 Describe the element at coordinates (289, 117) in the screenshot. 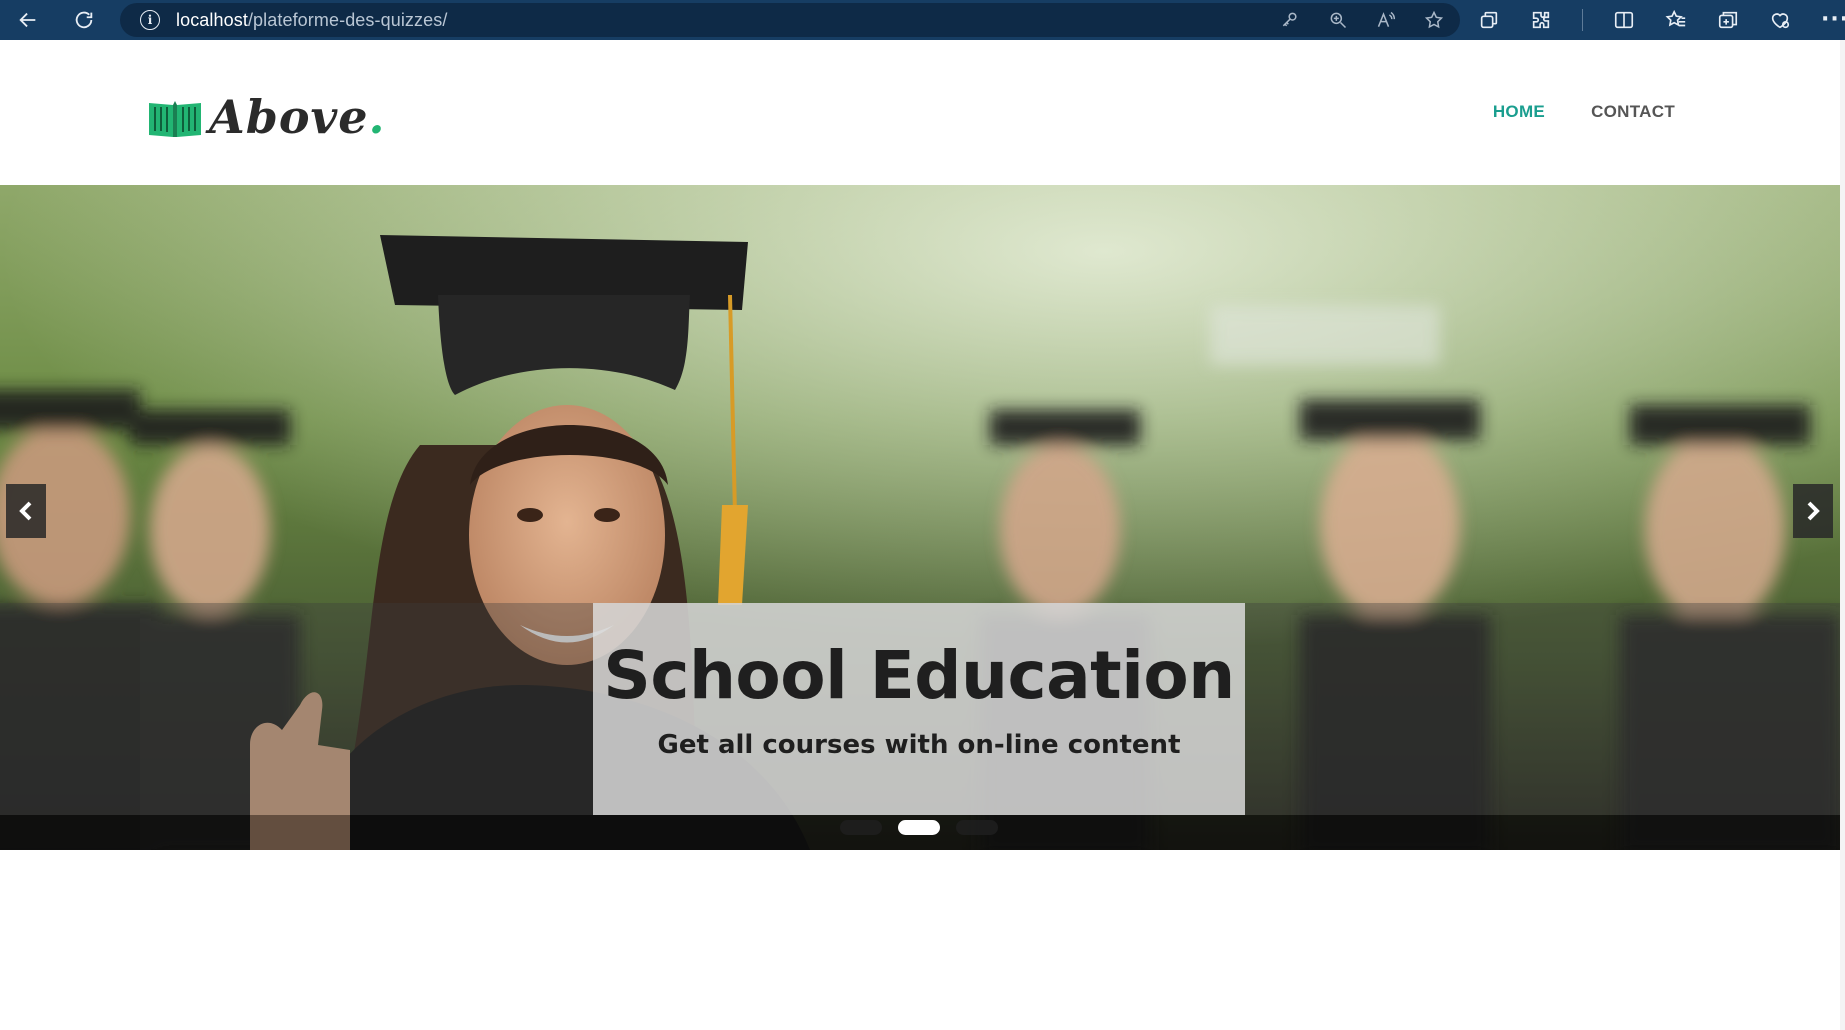

I see `logo-text: Above` at that location.